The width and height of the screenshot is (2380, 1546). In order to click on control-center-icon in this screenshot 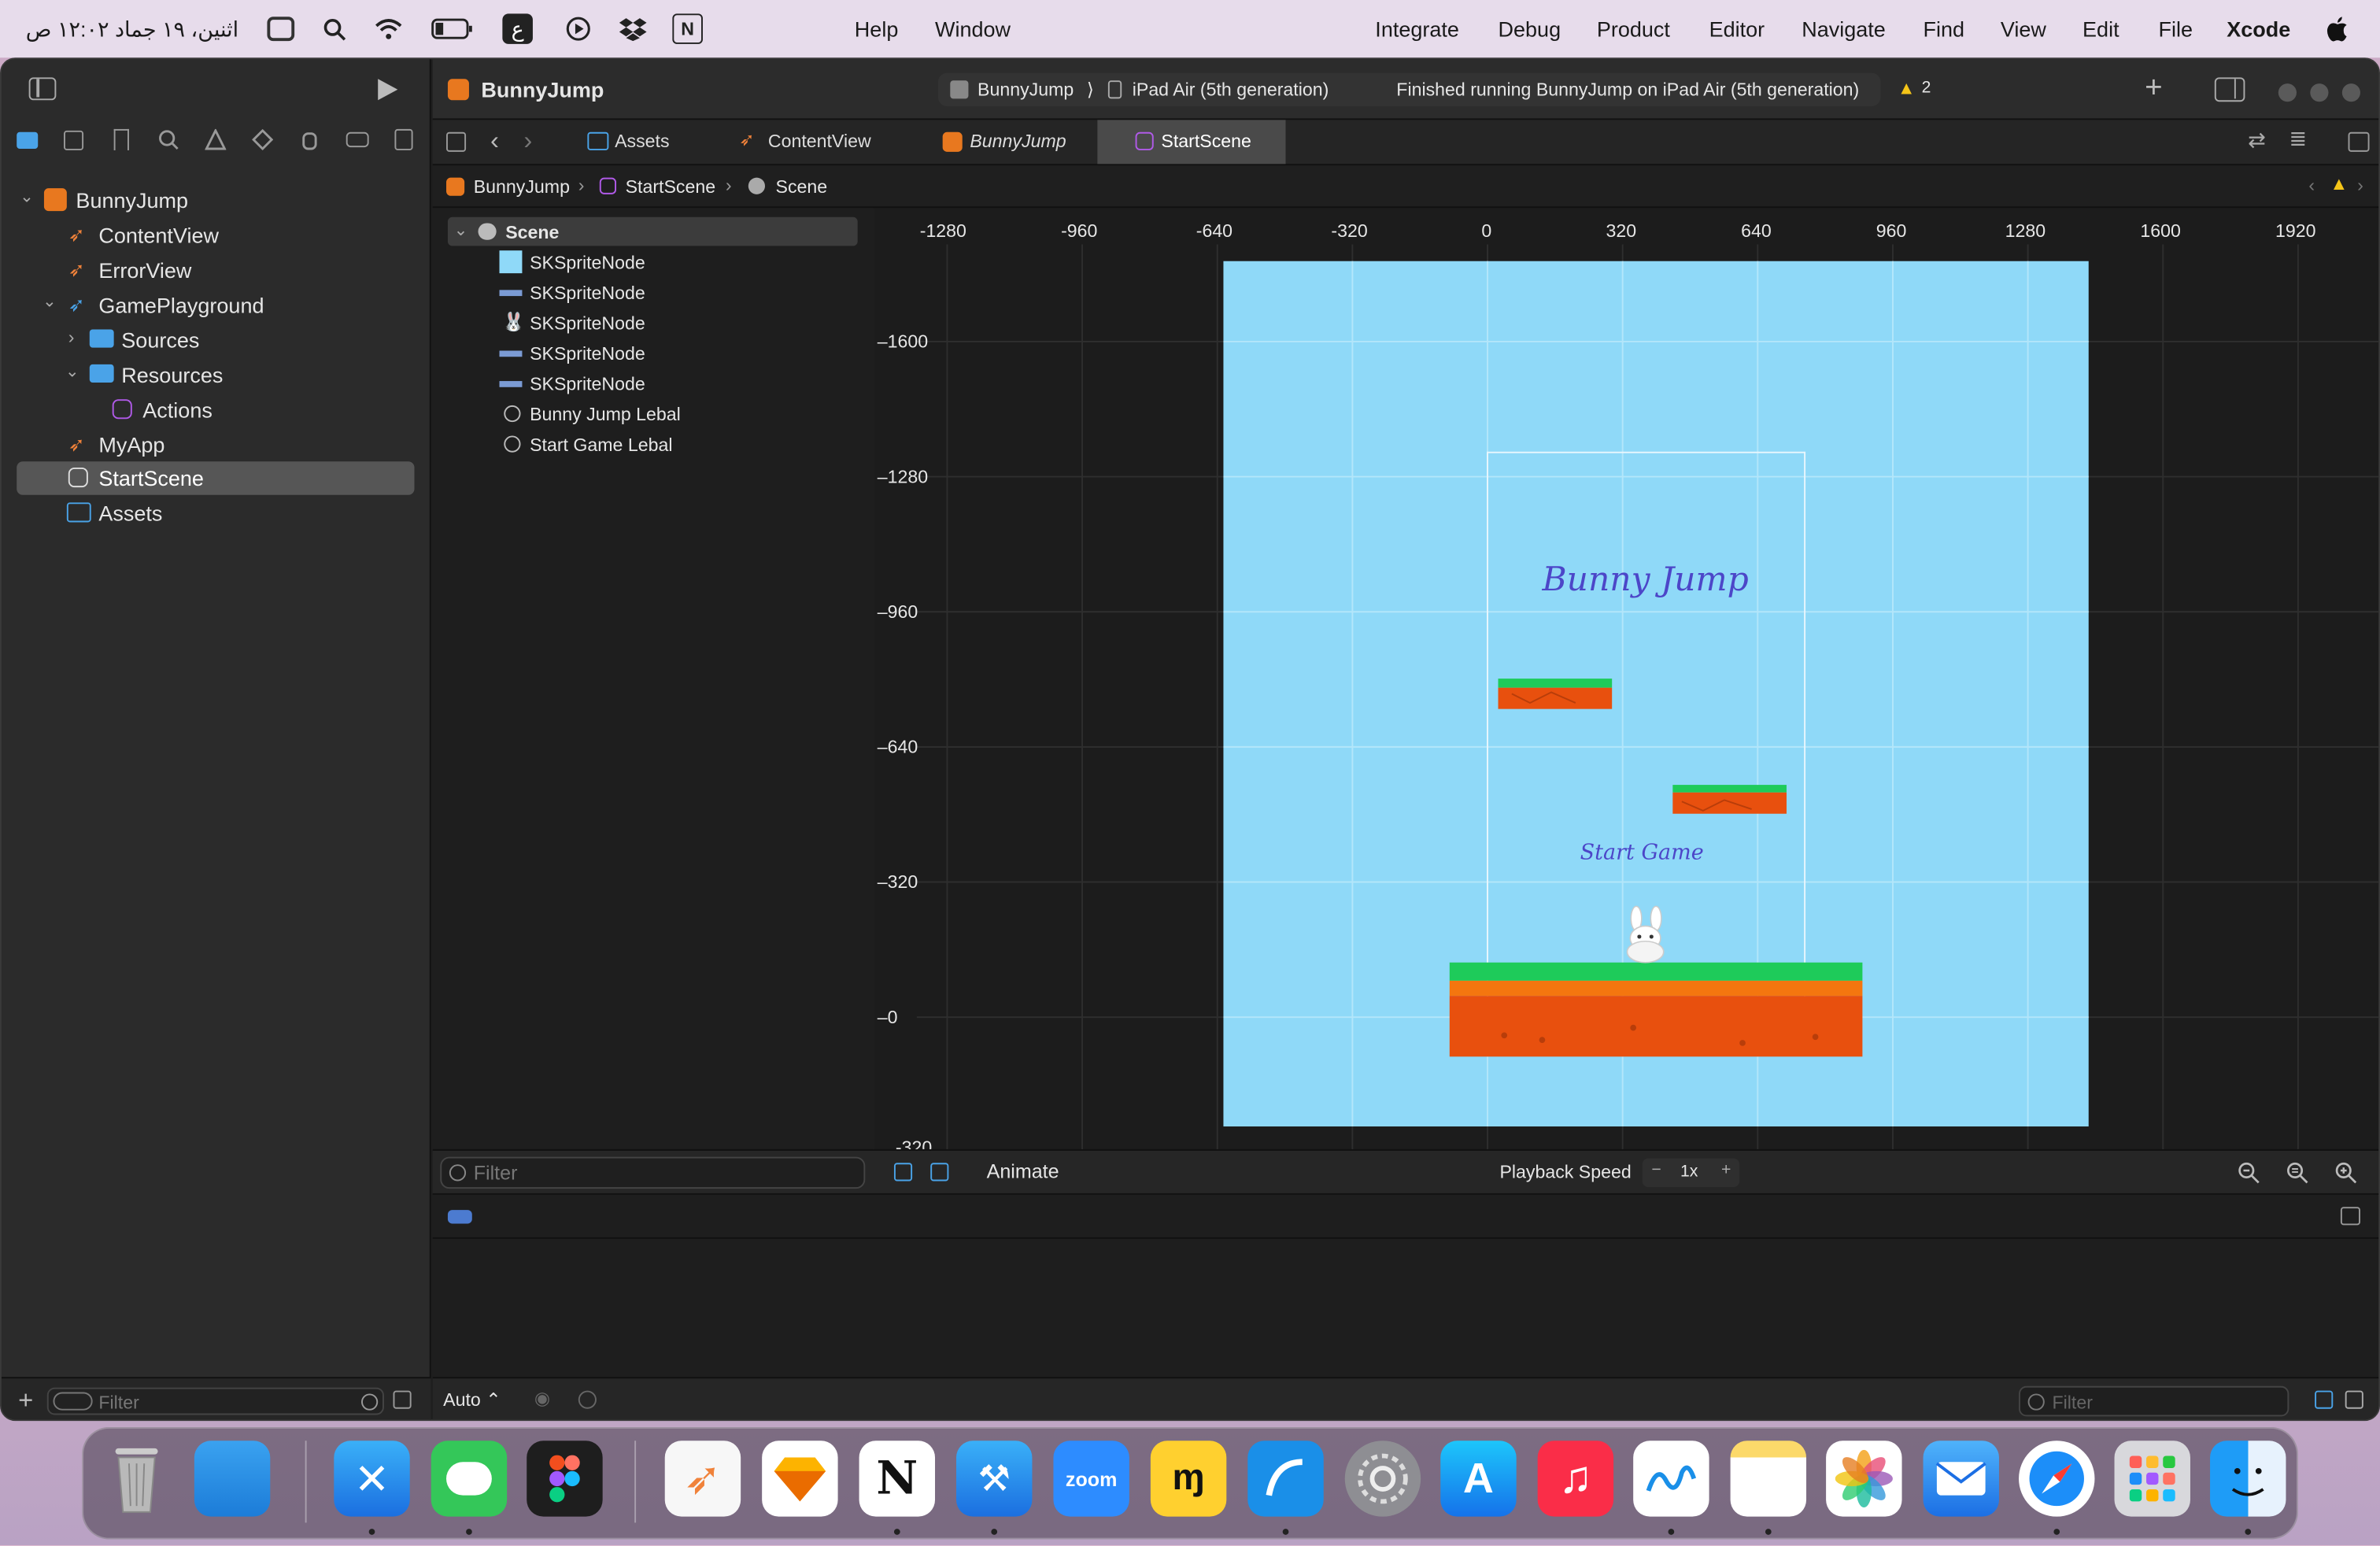, I will do `click(281, 29)`.